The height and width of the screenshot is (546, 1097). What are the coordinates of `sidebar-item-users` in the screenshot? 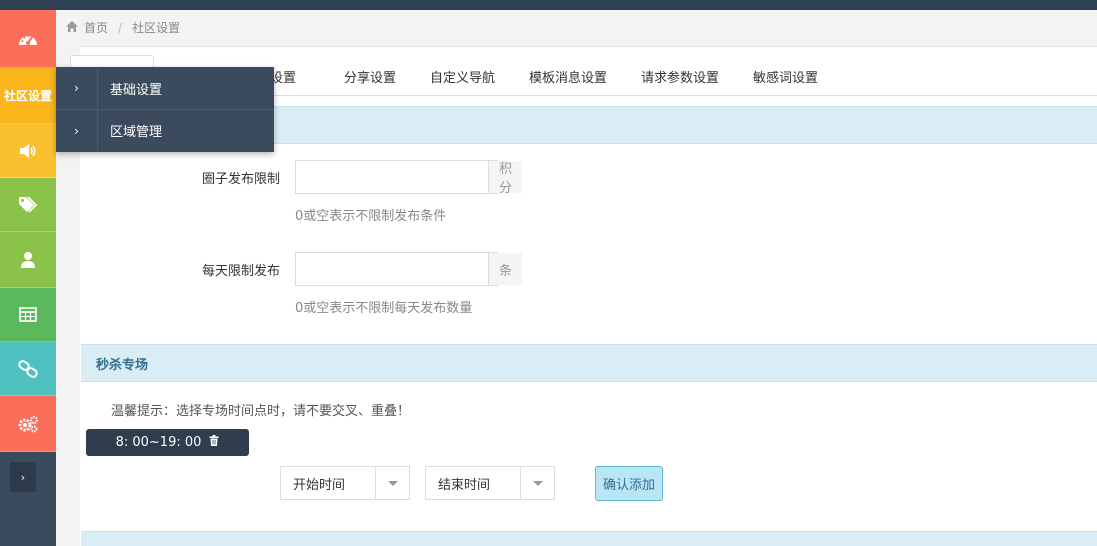 It's located at (28, 260).